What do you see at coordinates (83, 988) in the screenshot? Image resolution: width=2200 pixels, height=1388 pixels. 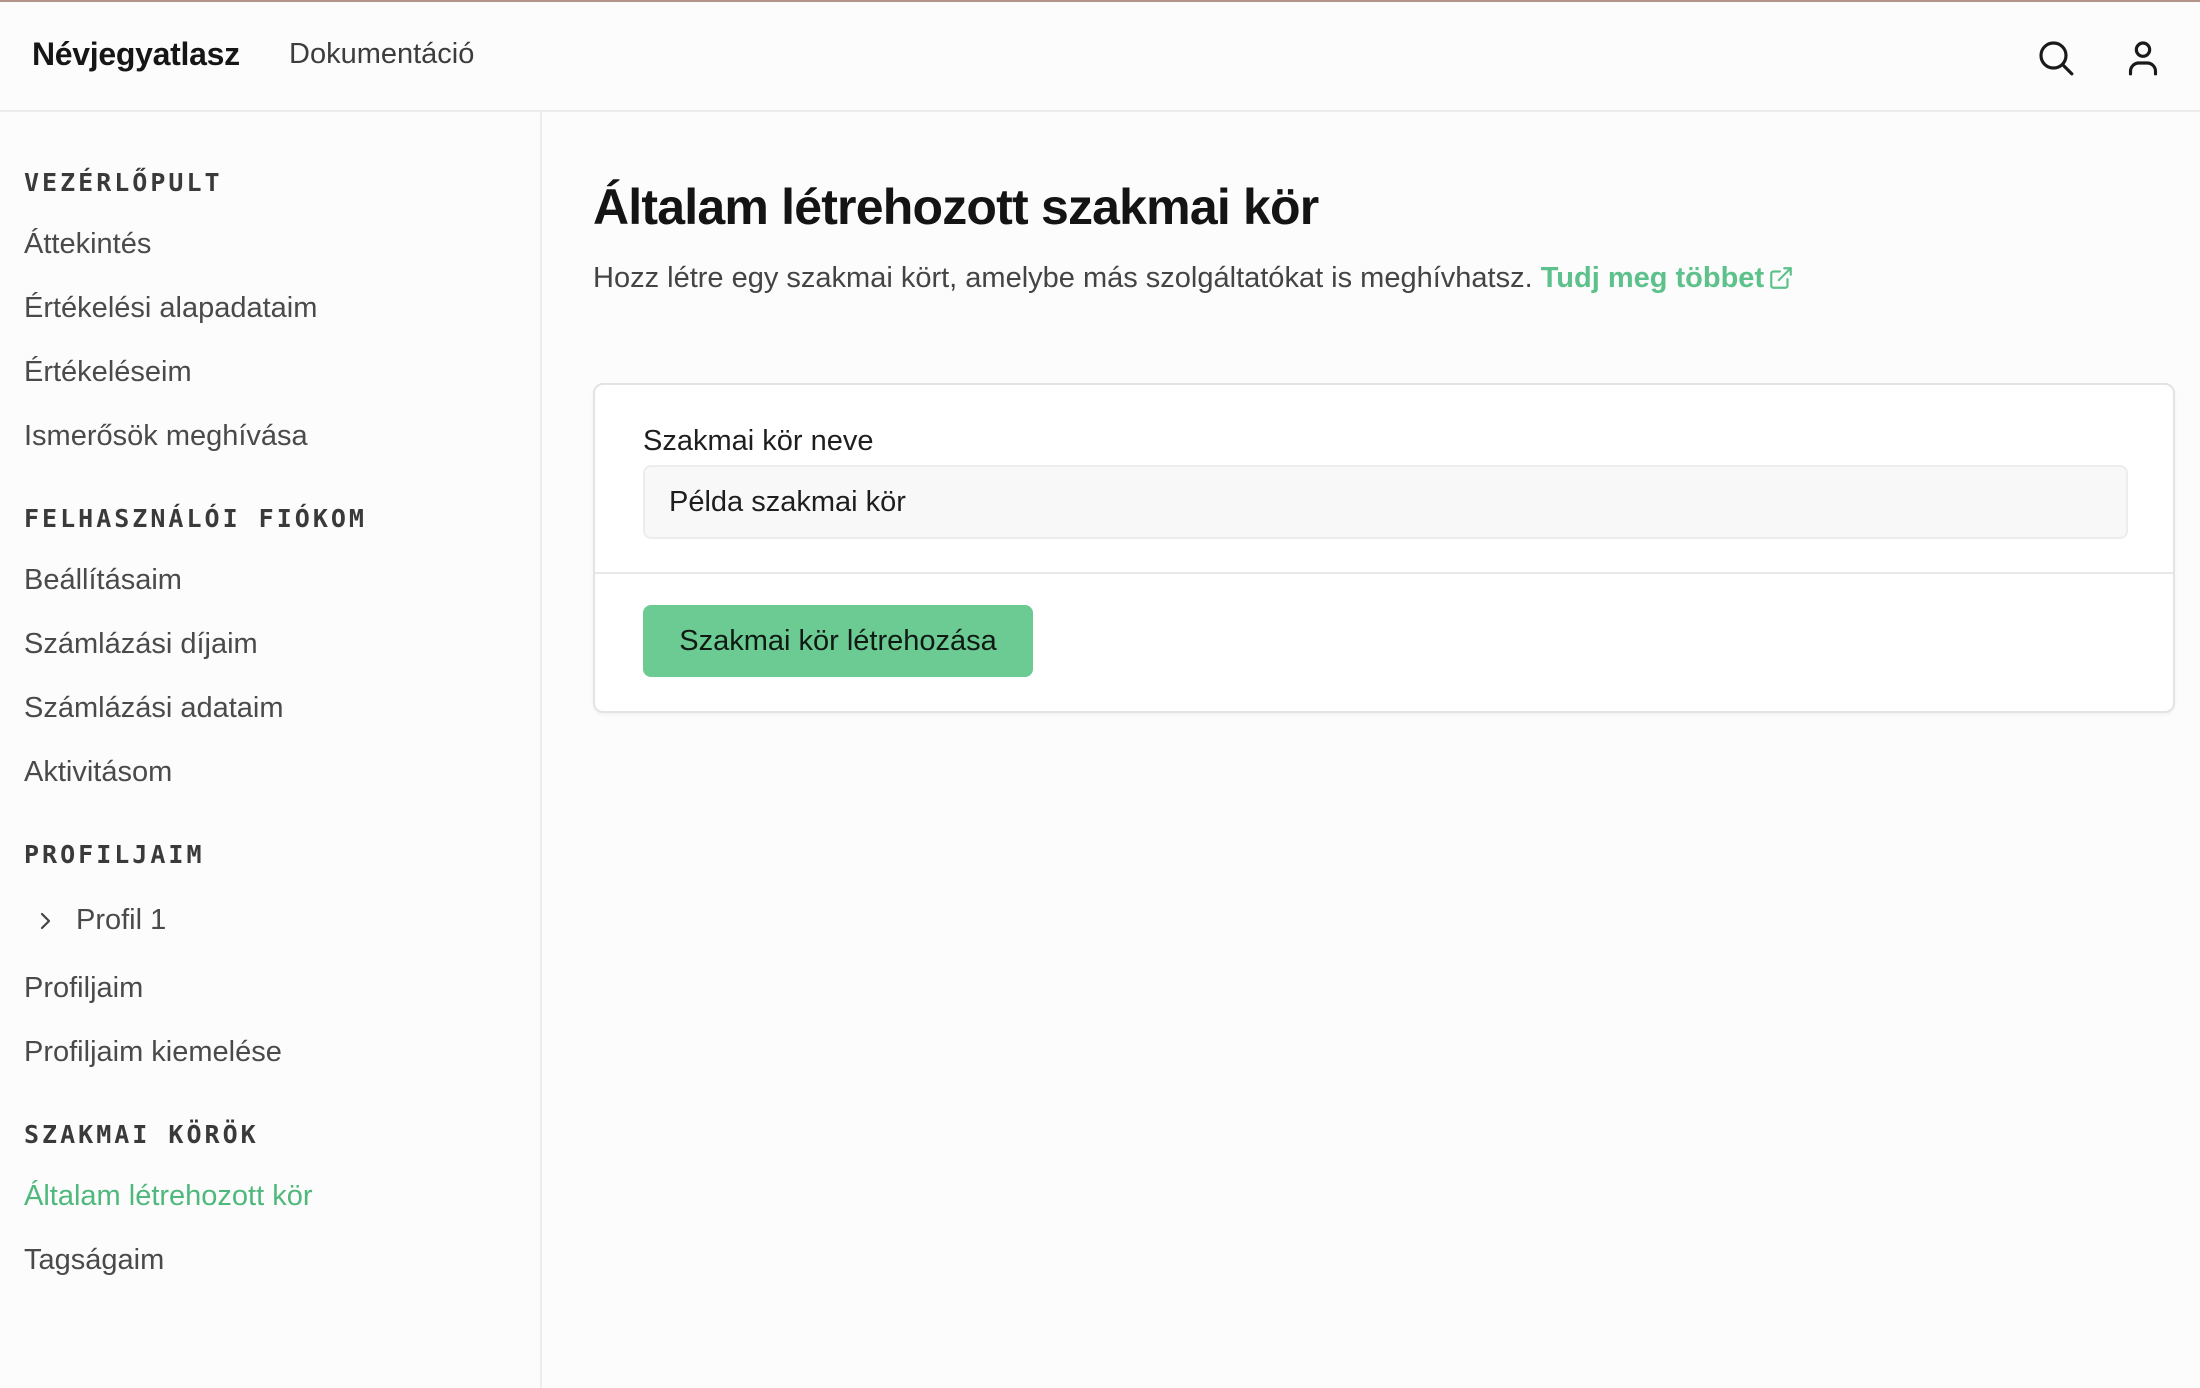 I see `sidebar-item-my-profiles: Profiljaim` at bounding box center [83, 988].